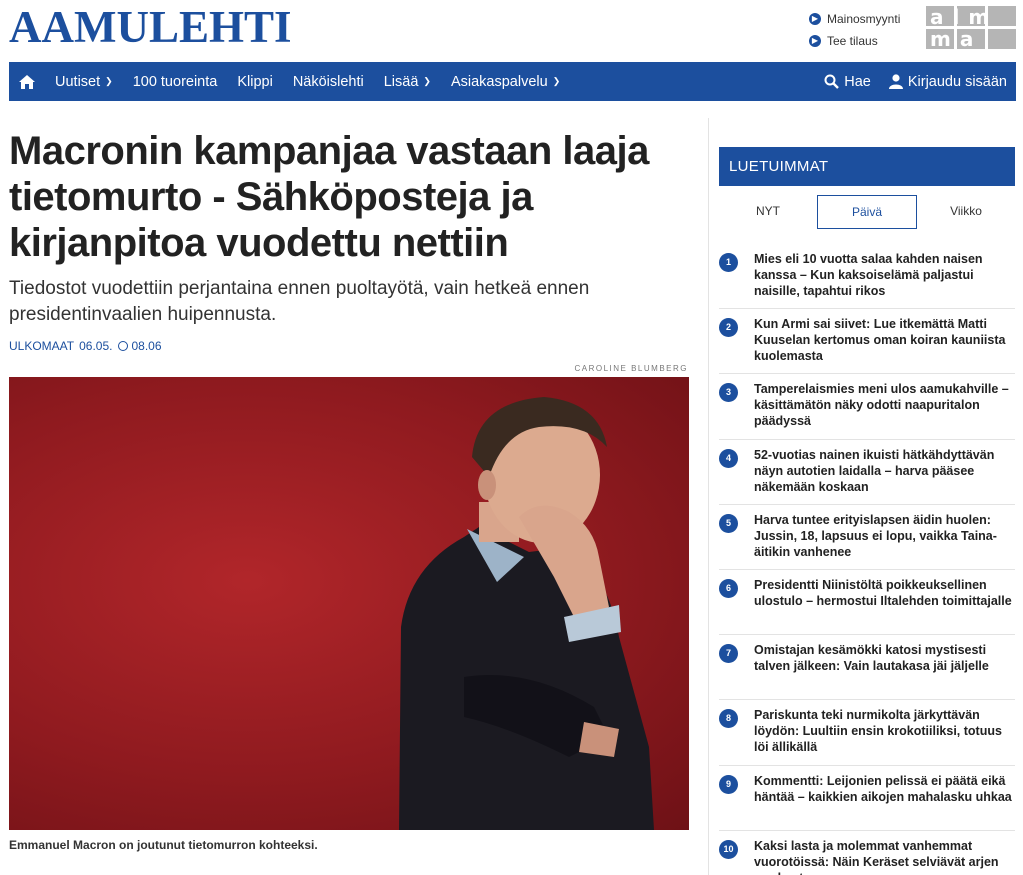 This screenshot has width=1023, height=875. I want to click on article-date: 06.05., so click(96, 346).